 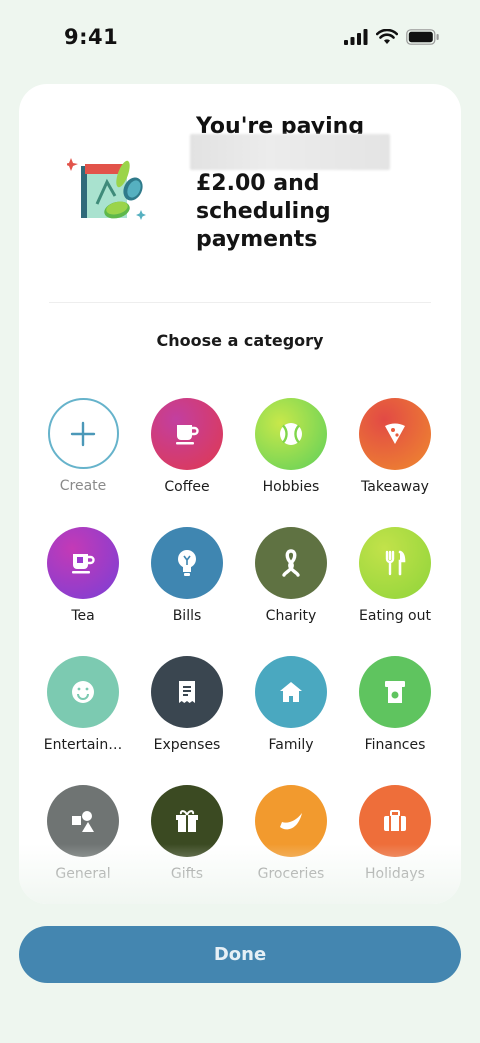 What do you see at coordinates (395, 821) in the screenshot?
I see `suitcase-icon` at bounding box center [395, 821].